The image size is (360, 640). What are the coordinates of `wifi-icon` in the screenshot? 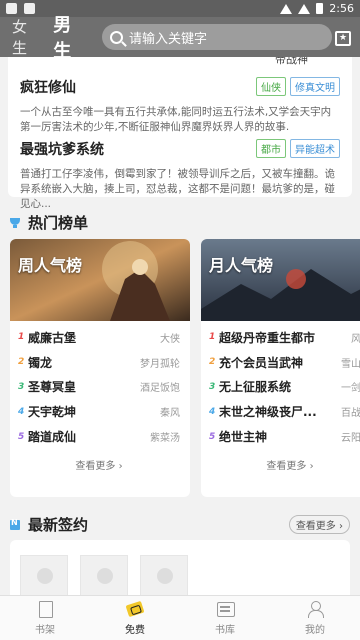 It's located at (286, 8).